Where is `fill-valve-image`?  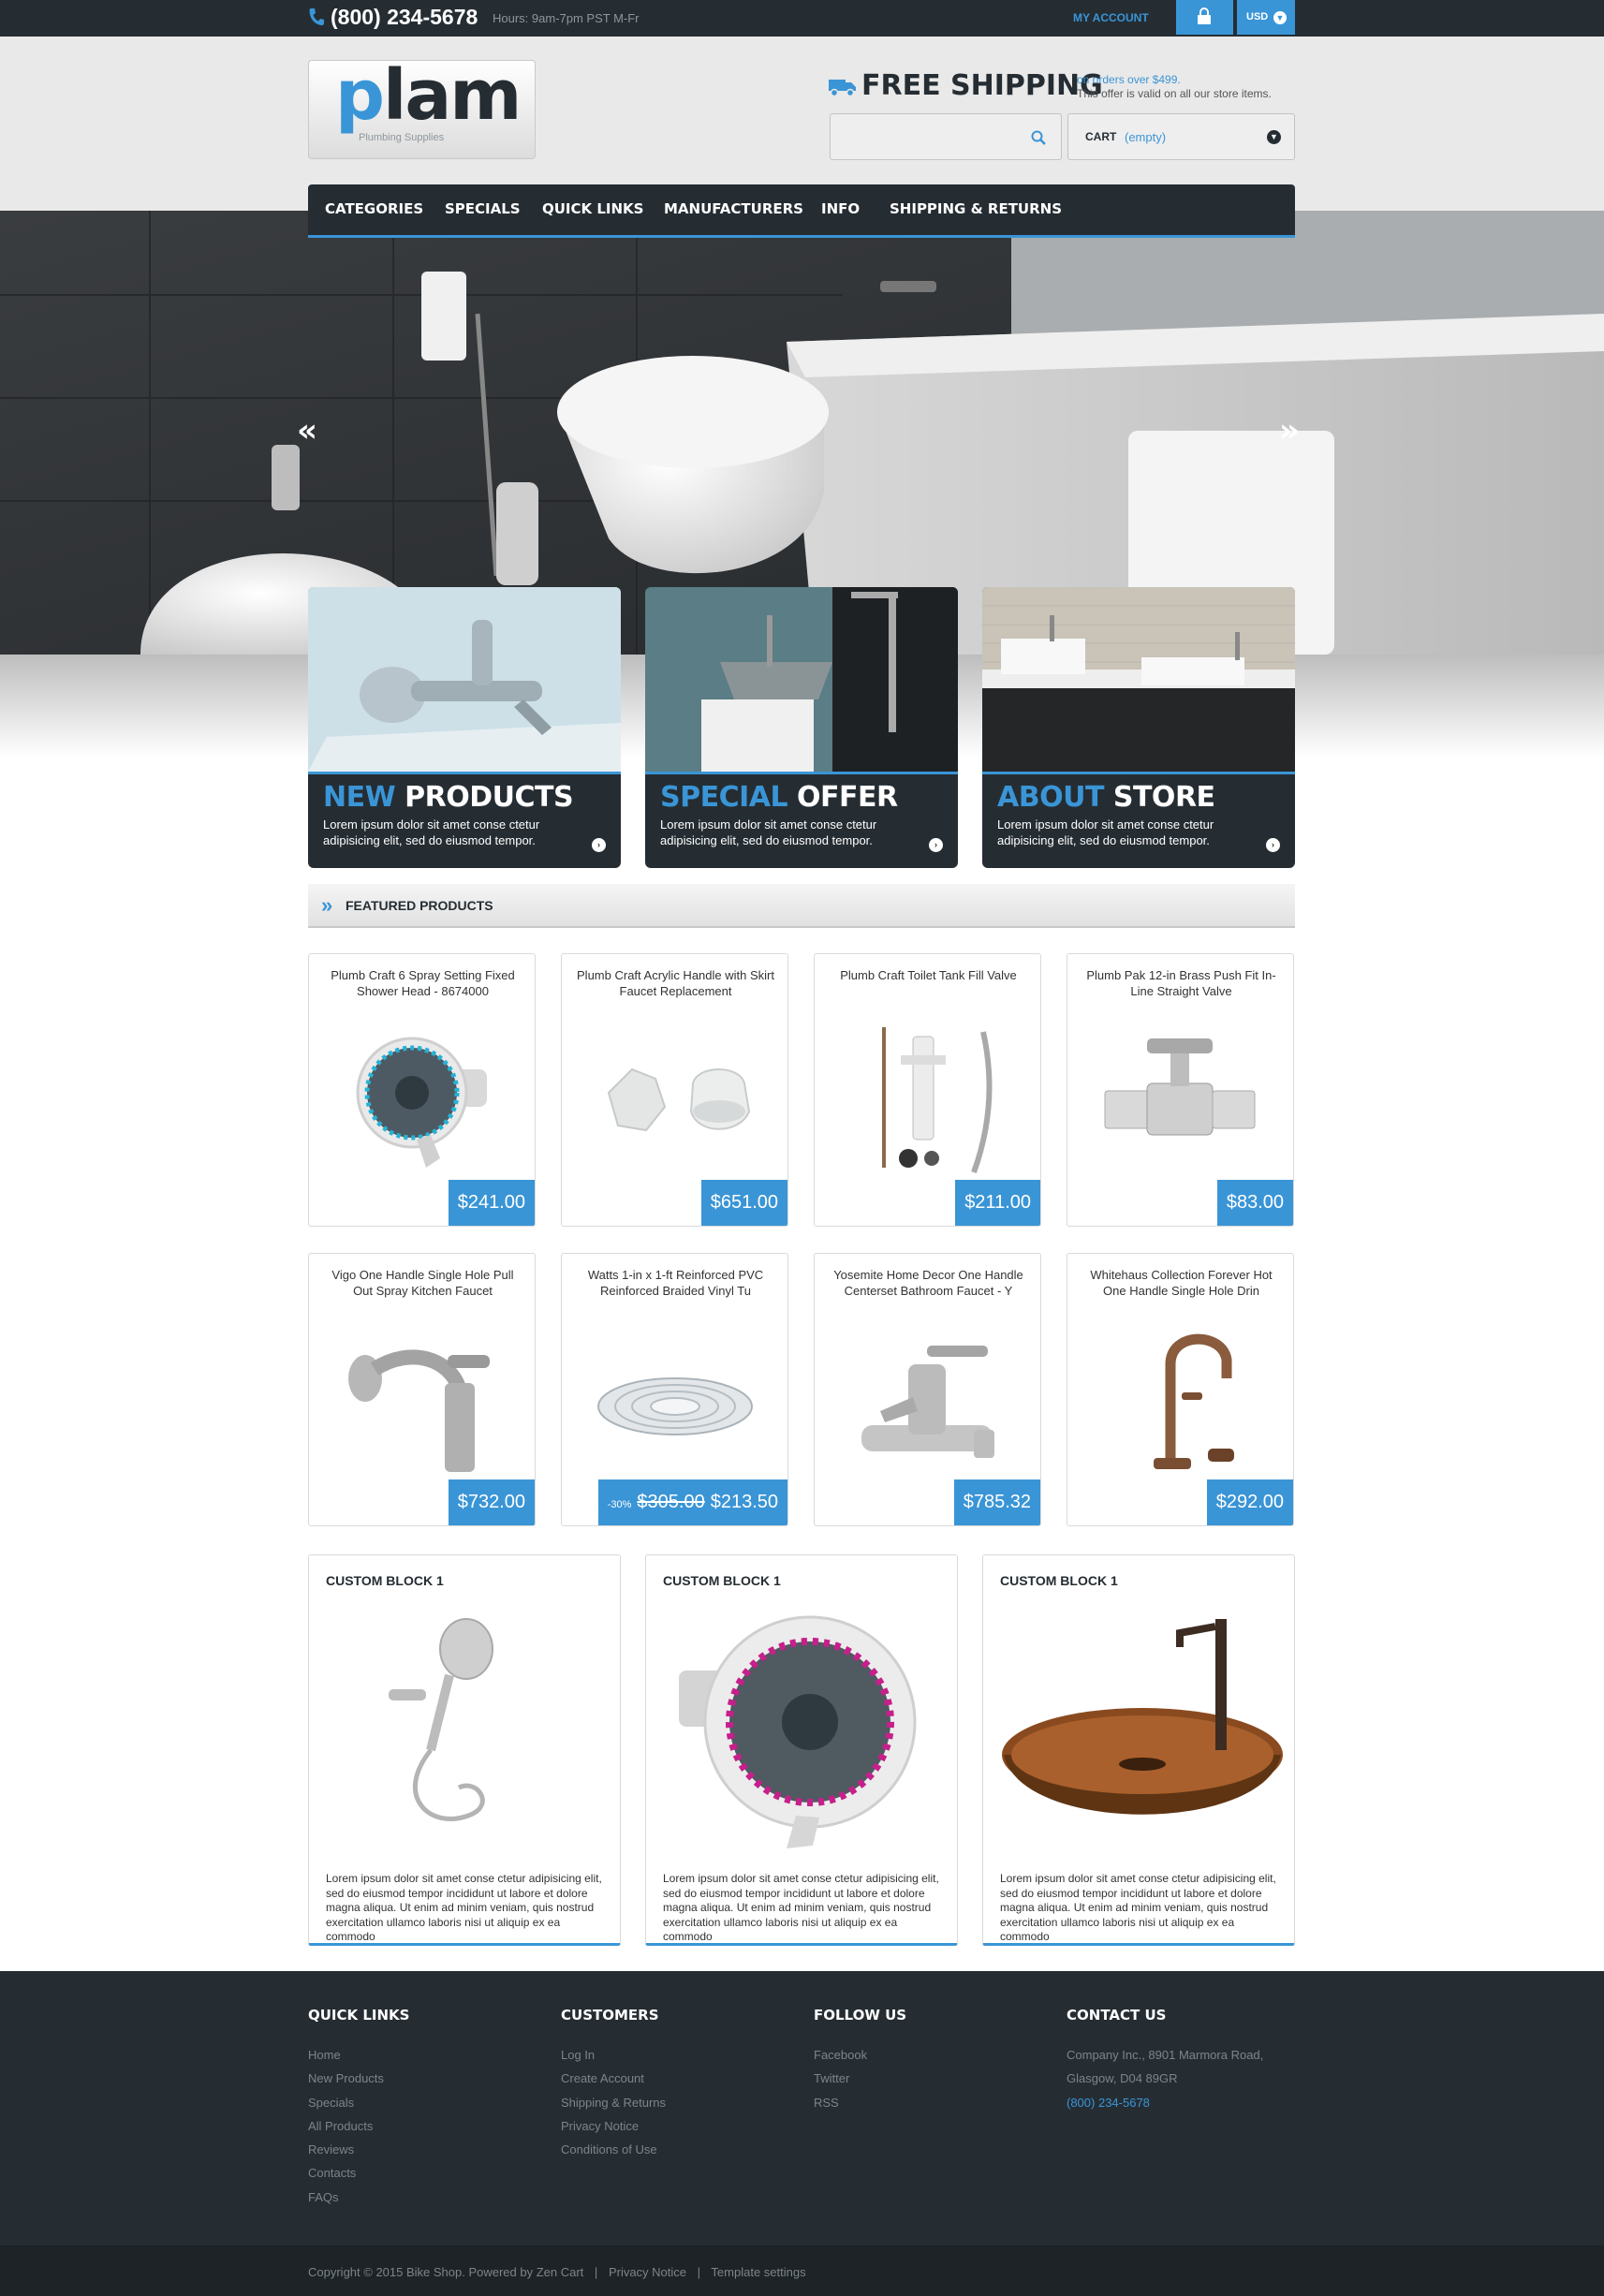
fill-valve-image is located at coordinates (937, 1100).